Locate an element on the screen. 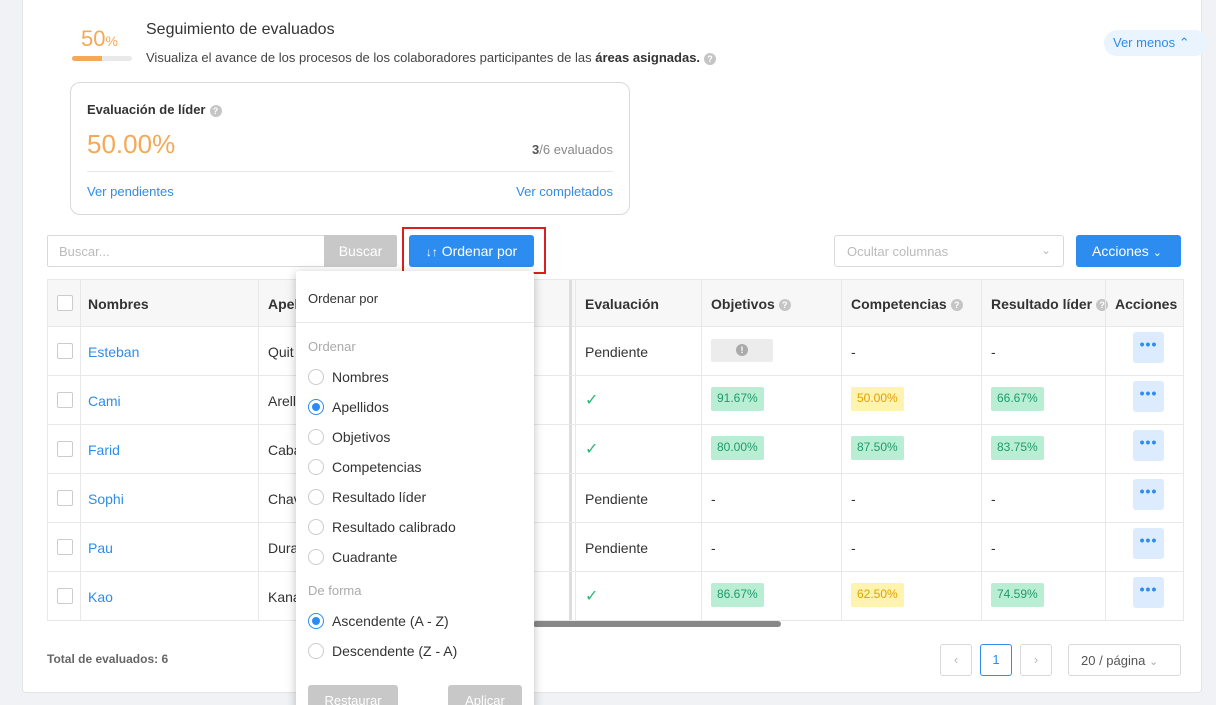  apply-button: Aplicar is located at coordinates (485, 695).